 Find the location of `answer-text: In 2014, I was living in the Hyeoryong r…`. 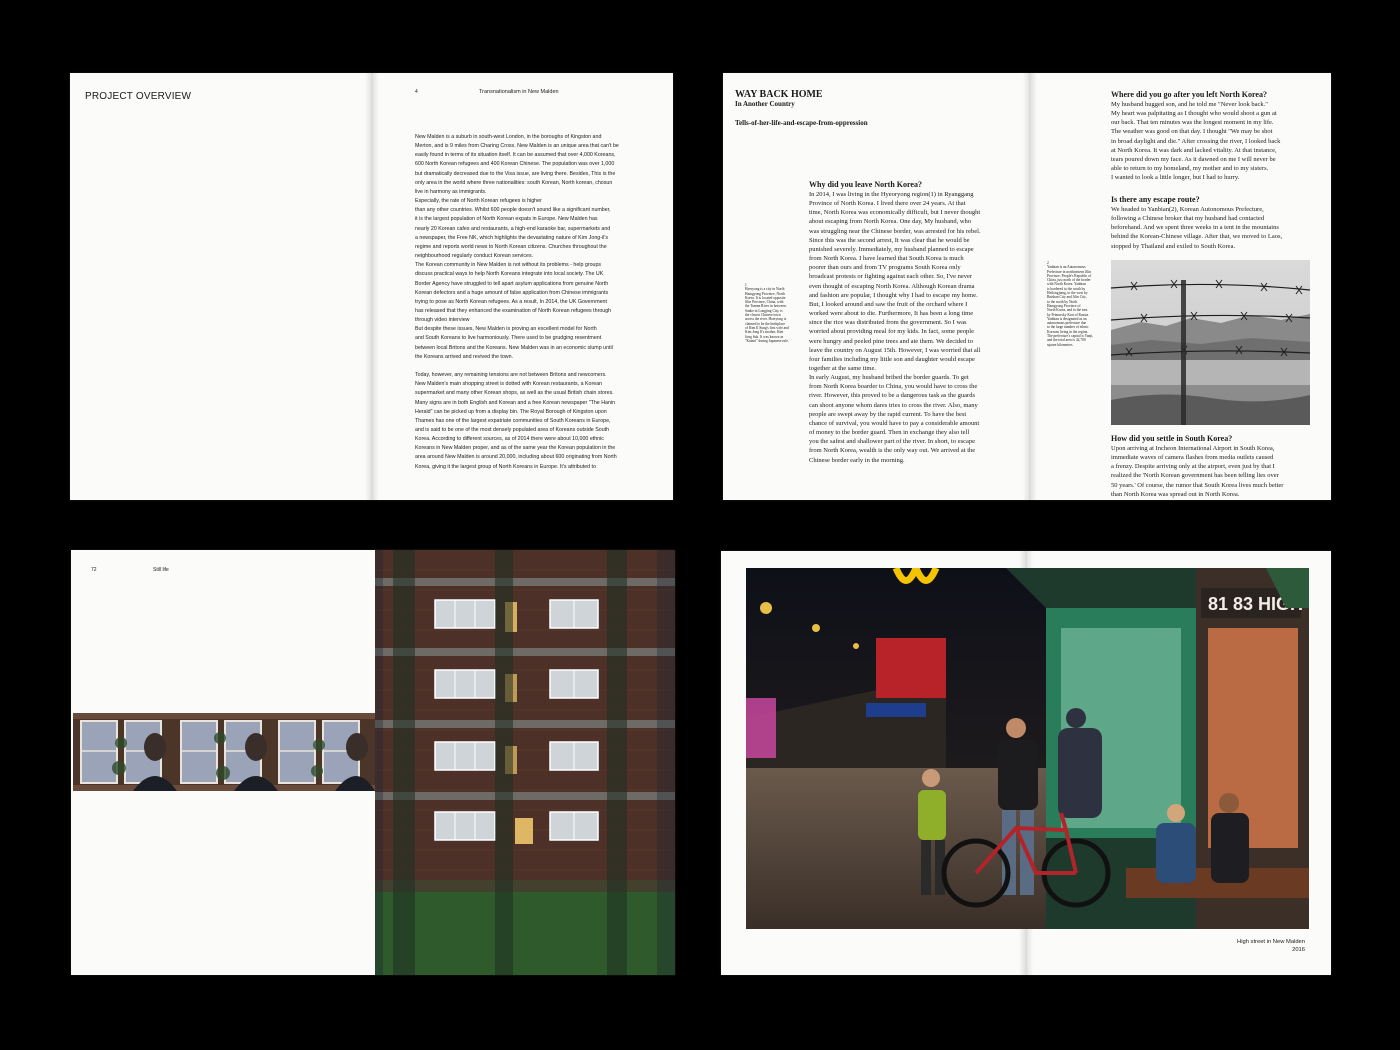

answer-text: In 2014, I was living in the Hyeoryong r… is located at coordinates (895, 327).